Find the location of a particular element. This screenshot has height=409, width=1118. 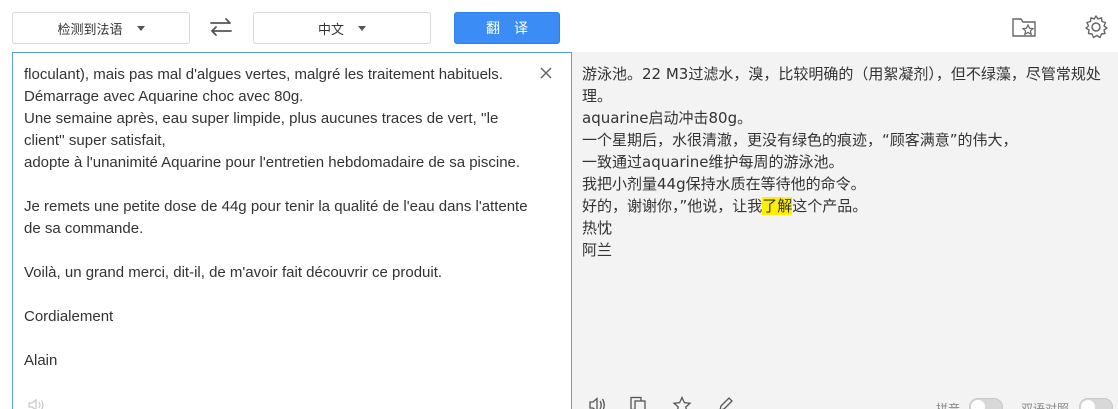

bilingual-label: 双语对照 is located at coordinates (1045, 405).